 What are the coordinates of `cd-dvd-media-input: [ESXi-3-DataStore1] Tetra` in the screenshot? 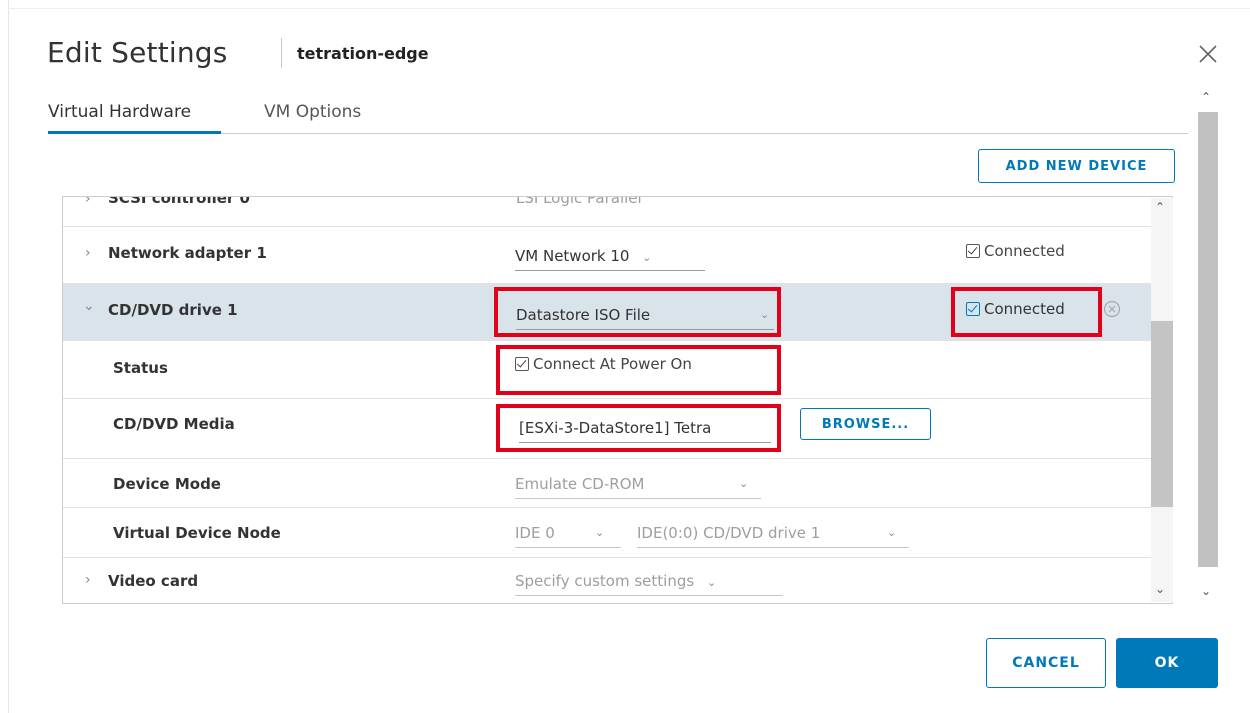 It's located at (645, 431).